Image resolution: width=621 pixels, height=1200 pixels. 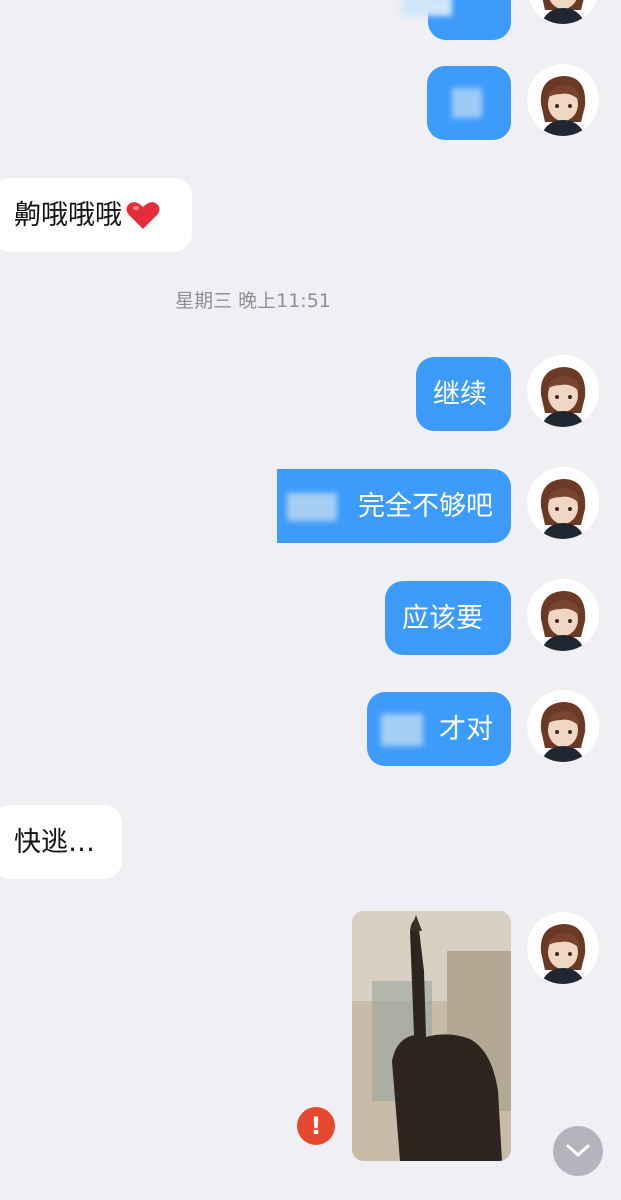 I want to click on message-text: 齁哦哦哦, so click(x=68, y=215).